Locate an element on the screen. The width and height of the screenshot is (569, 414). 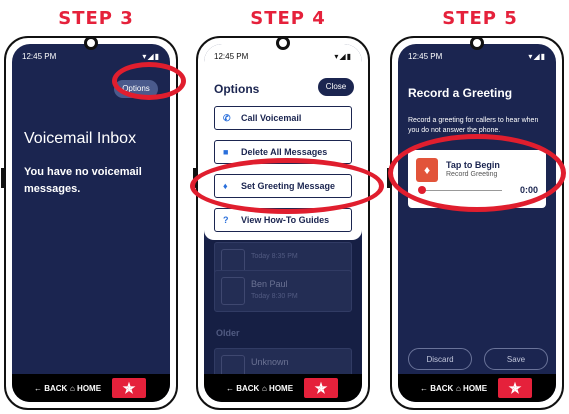
highlight-ring-set-greeting is located at coordinates (287, 186).